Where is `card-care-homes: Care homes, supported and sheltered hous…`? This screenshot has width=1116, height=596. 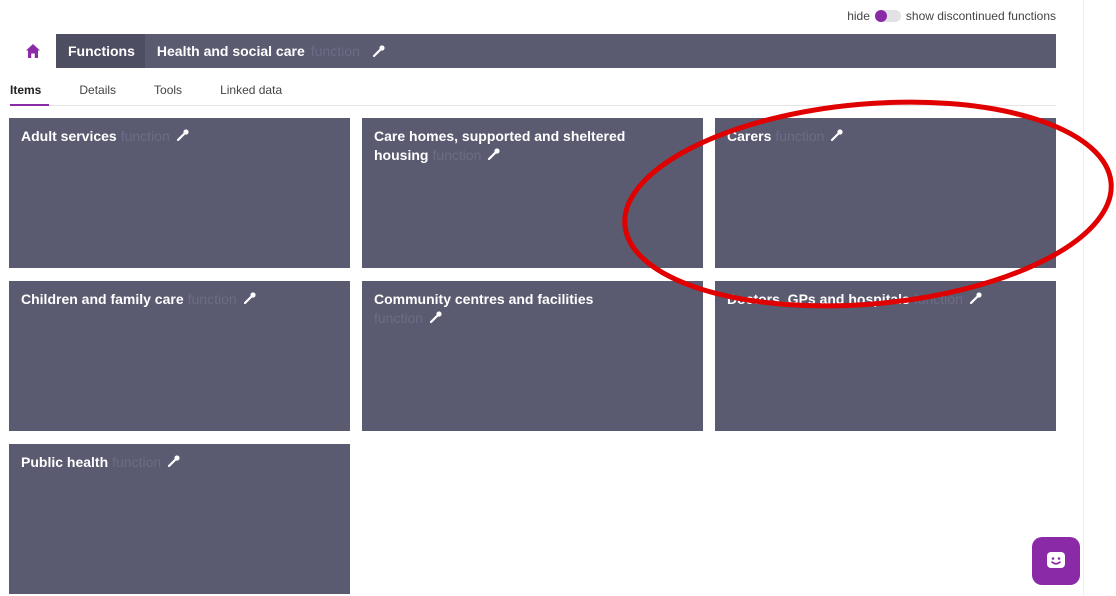
card-care-homes: Care homes, supported and sheltered hous… is located at coordinates (532, 193).